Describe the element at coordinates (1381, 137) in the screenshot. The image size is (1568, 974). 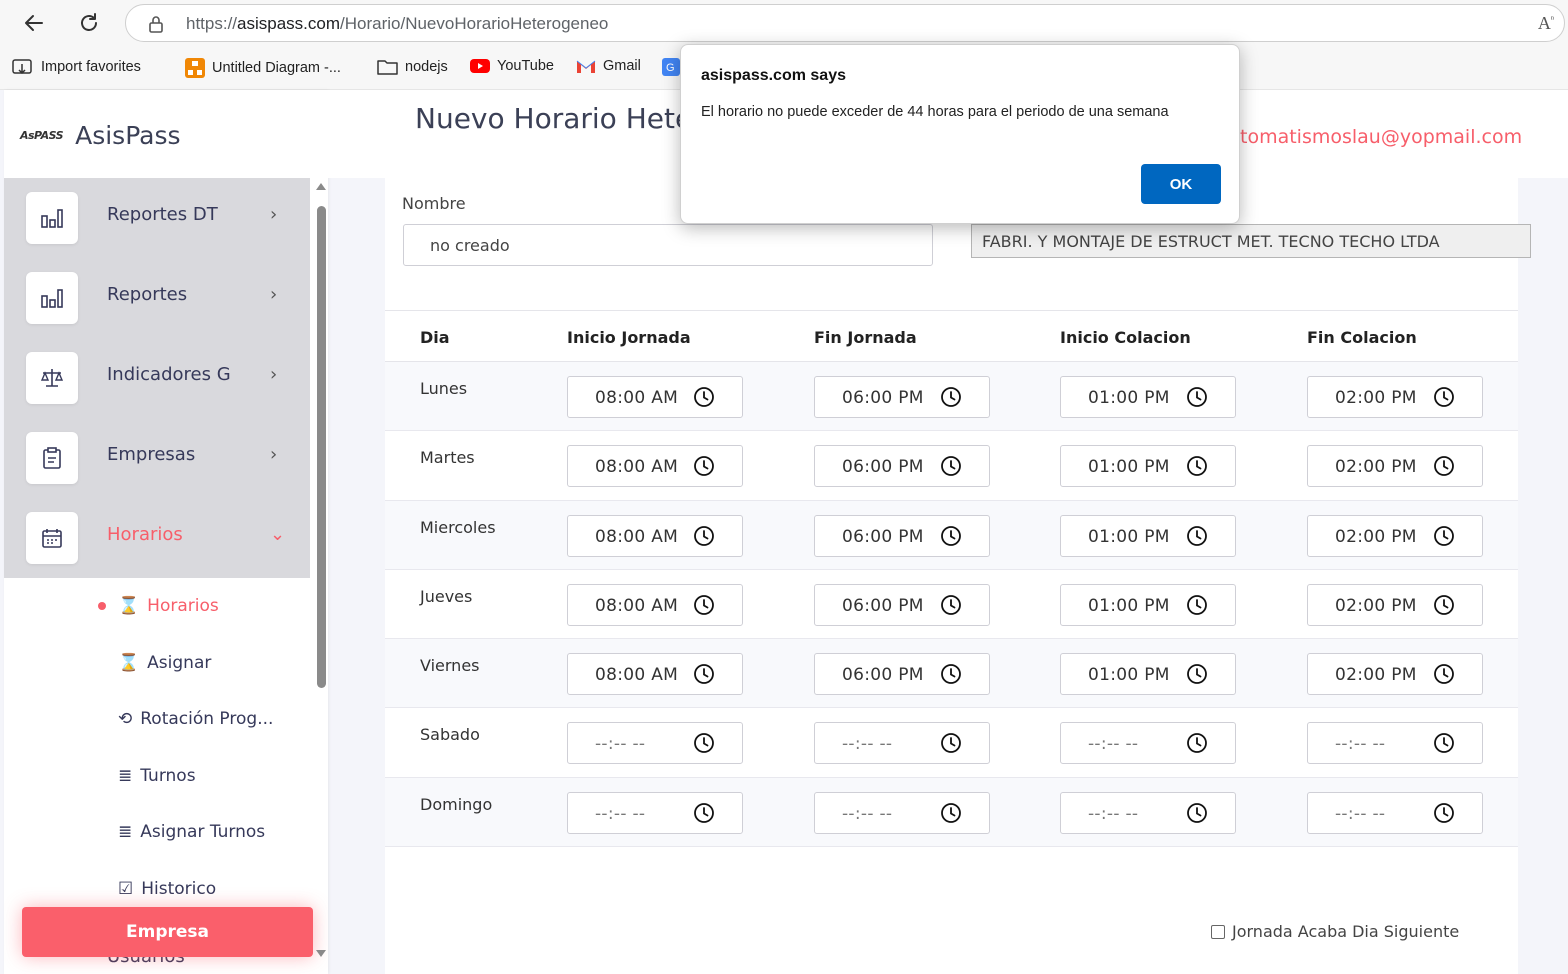
I see `user-email: tomatismoslau@yopmail.com` at that location.